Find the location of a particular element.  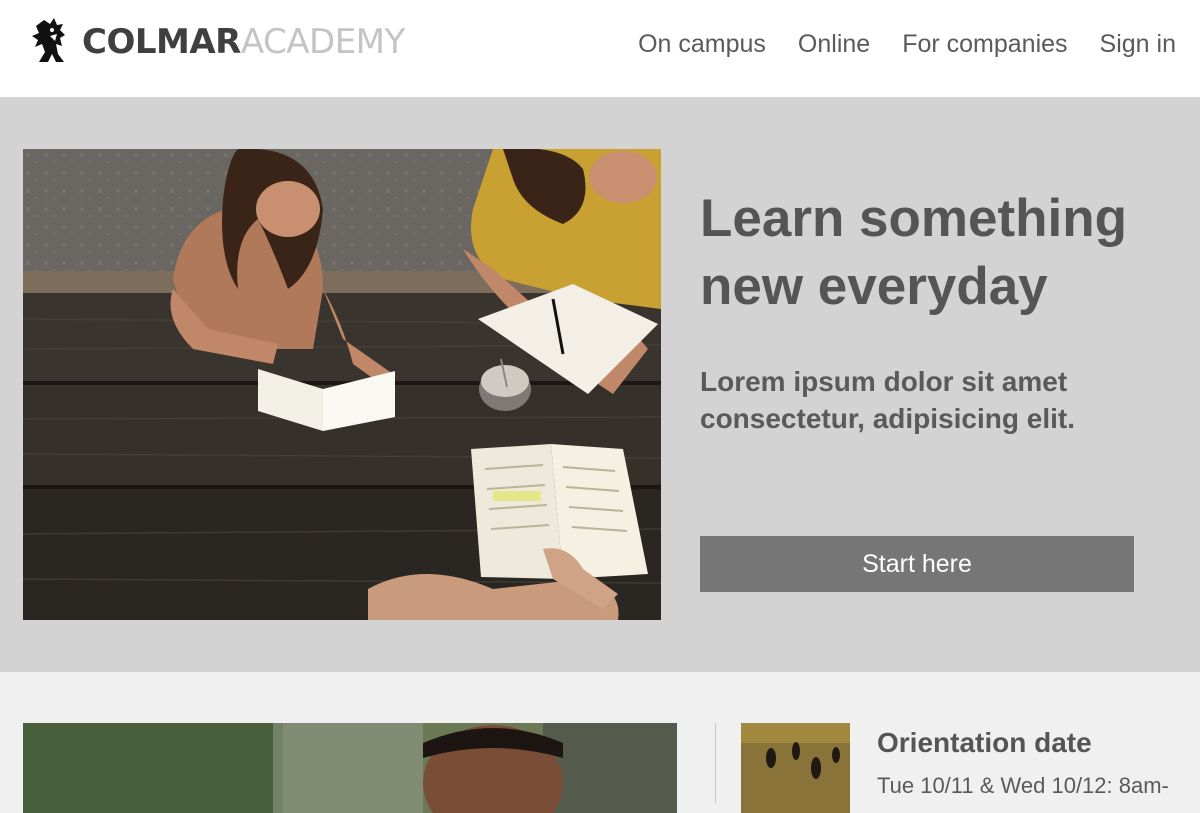

start-here-button: Start here is located at coordinates (917, 564).